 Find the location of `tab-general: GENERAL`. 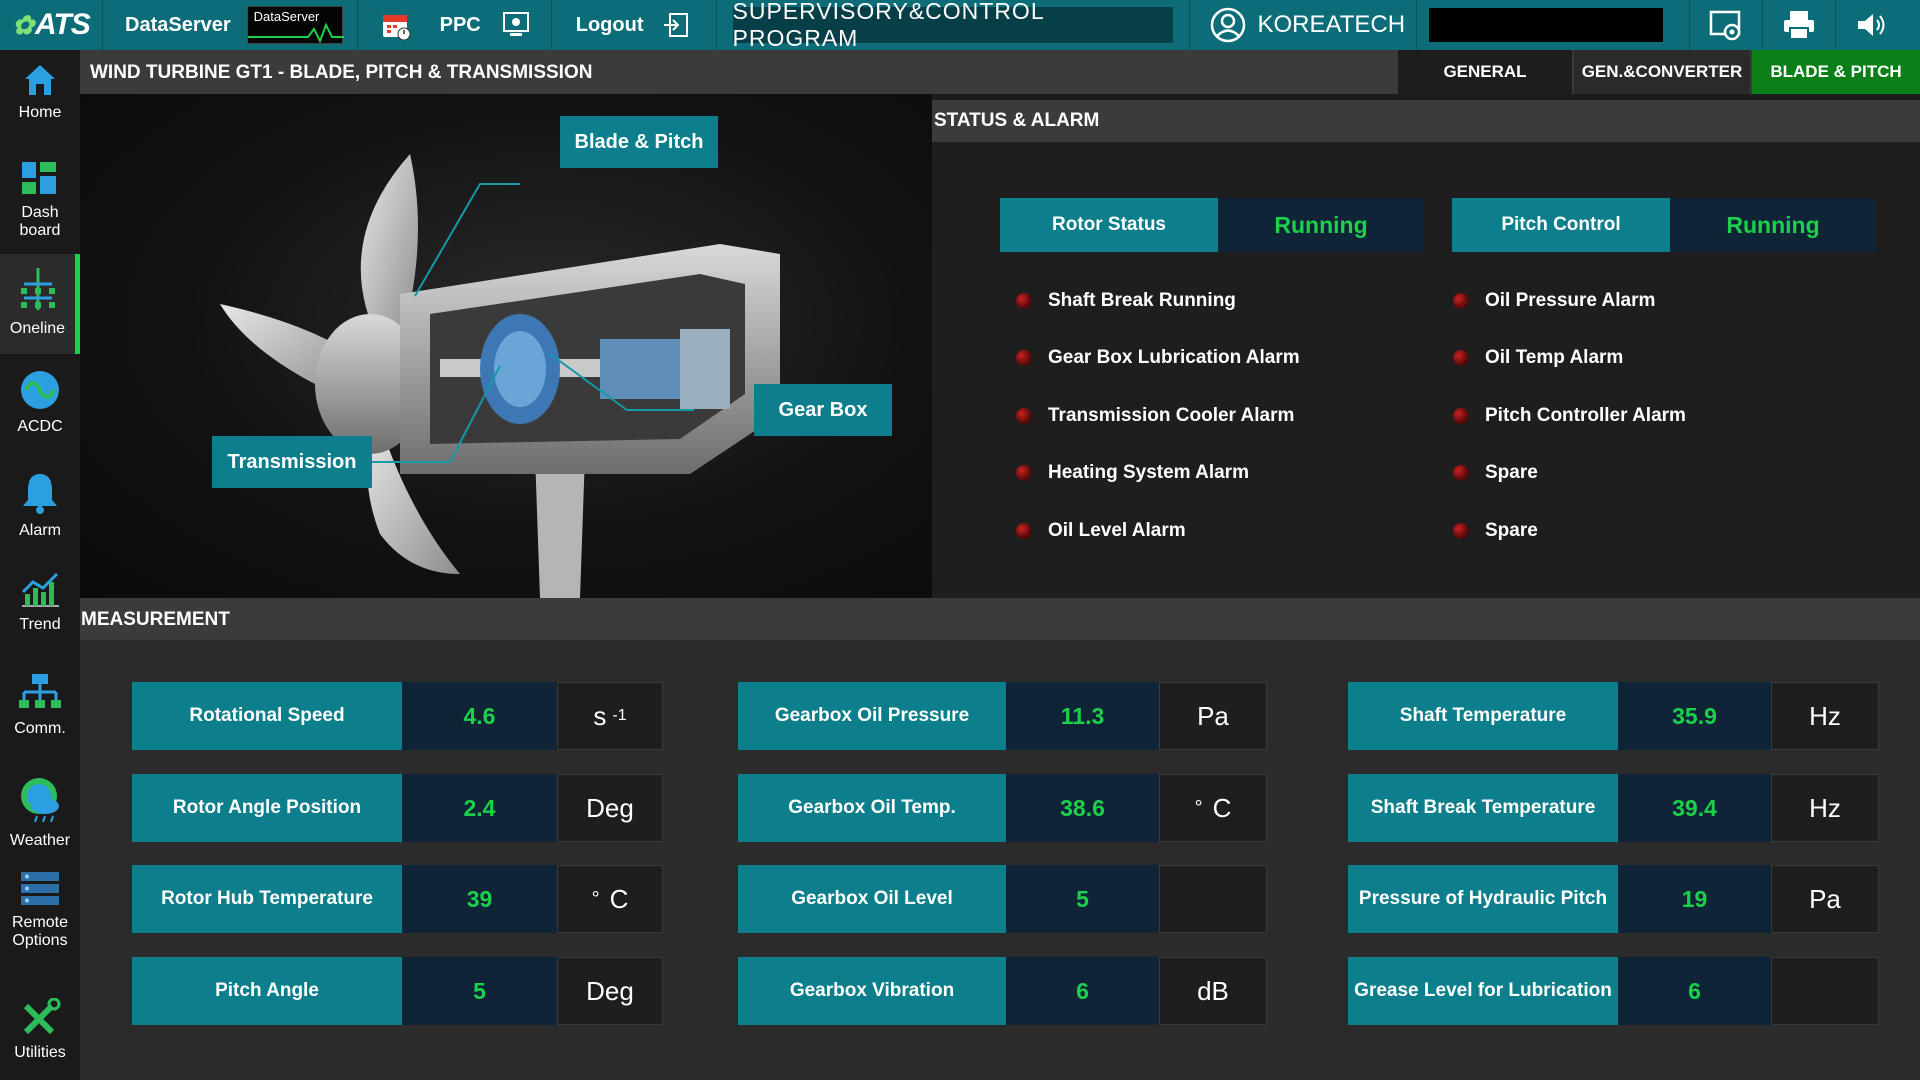

tab-general: GENERAL is located at coordinates (1485, 72).